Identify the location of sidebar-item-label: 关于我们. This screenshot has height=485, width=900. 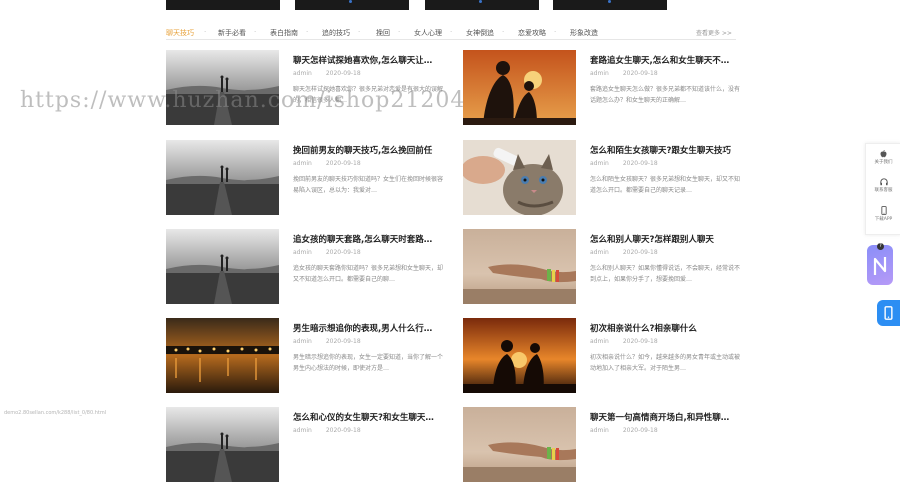
(883, 162).